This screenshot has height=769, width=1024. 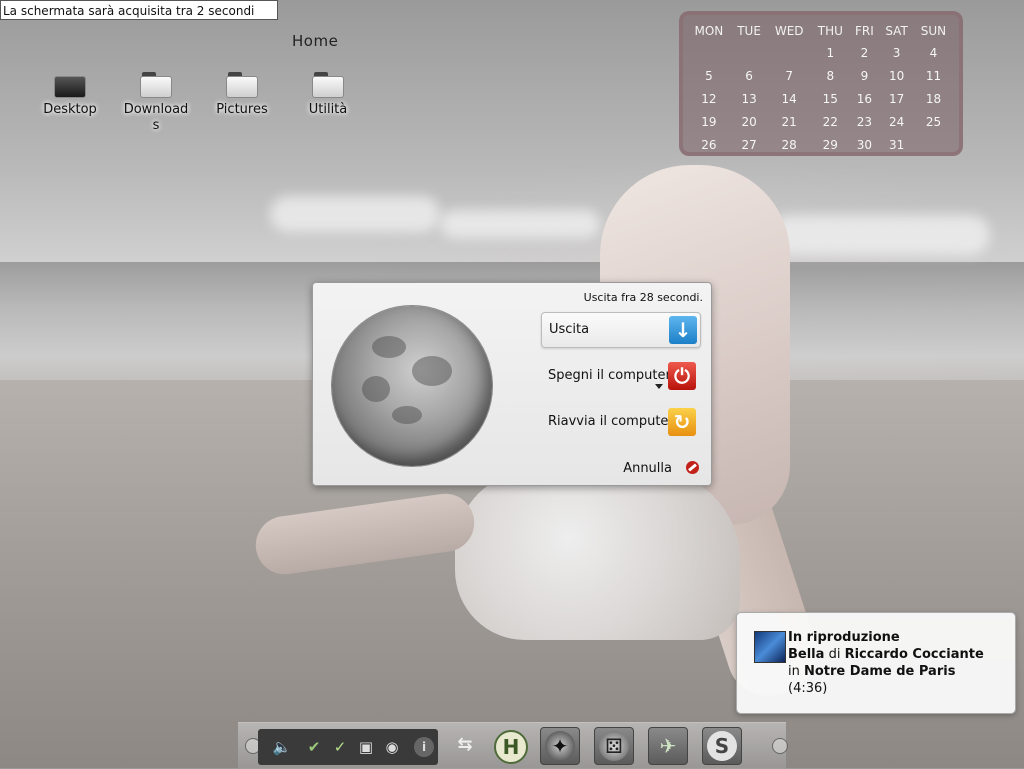 What do you see at coordinates (315, 41) in the screenshot?
I see `folder-view-title: Home` at bounding box center [315, 41].